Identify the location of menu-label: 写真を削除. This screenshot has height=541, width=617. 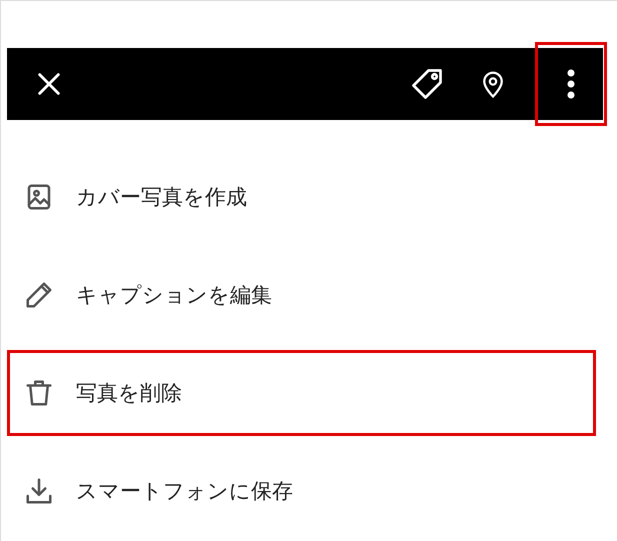
(129, 393).